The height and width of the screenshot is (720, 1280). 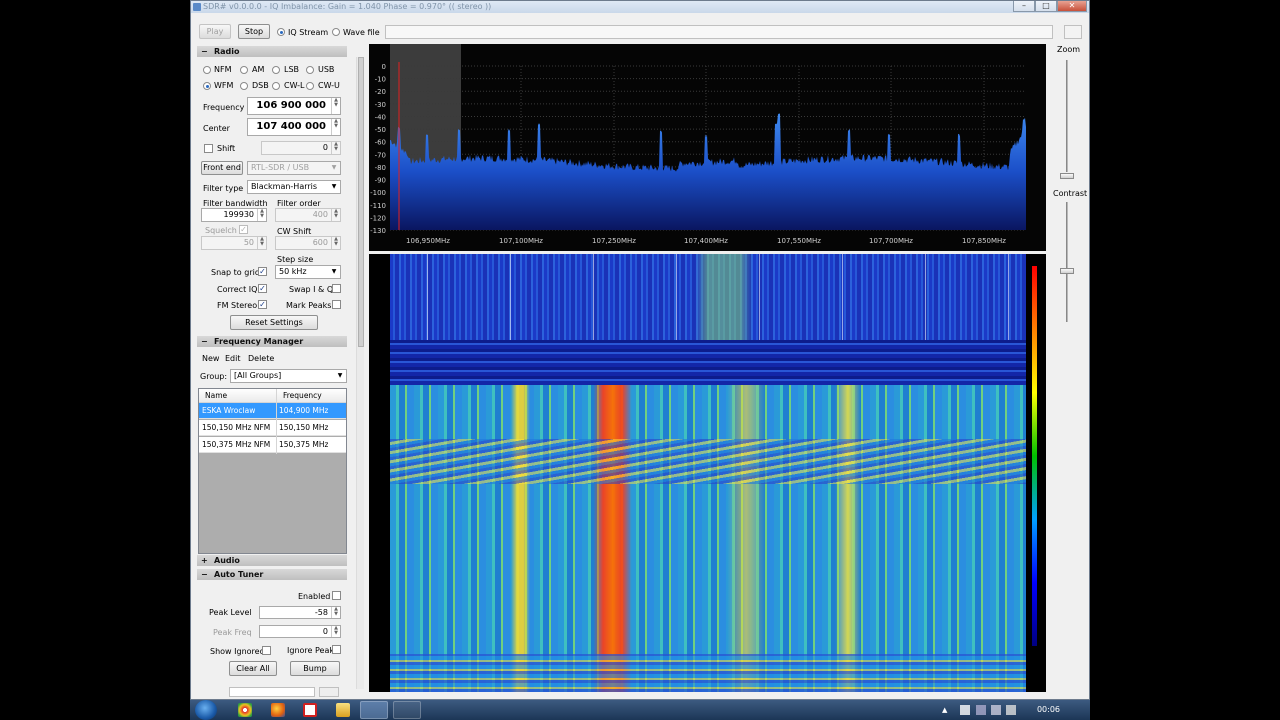 What do you see at coordinates (234, 243) in the screenshot?
I see `squelch-field: 50 ▲ ▼` at bounding box center [234, 243].